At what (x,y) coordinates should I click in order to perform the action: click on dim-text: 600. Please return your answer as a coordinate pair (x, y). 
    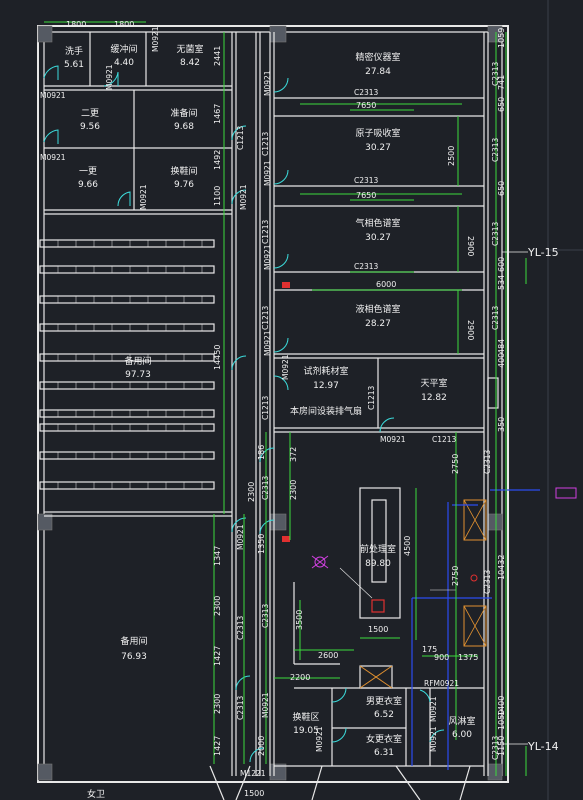
    Looking at the image, I should click on (501, 264).